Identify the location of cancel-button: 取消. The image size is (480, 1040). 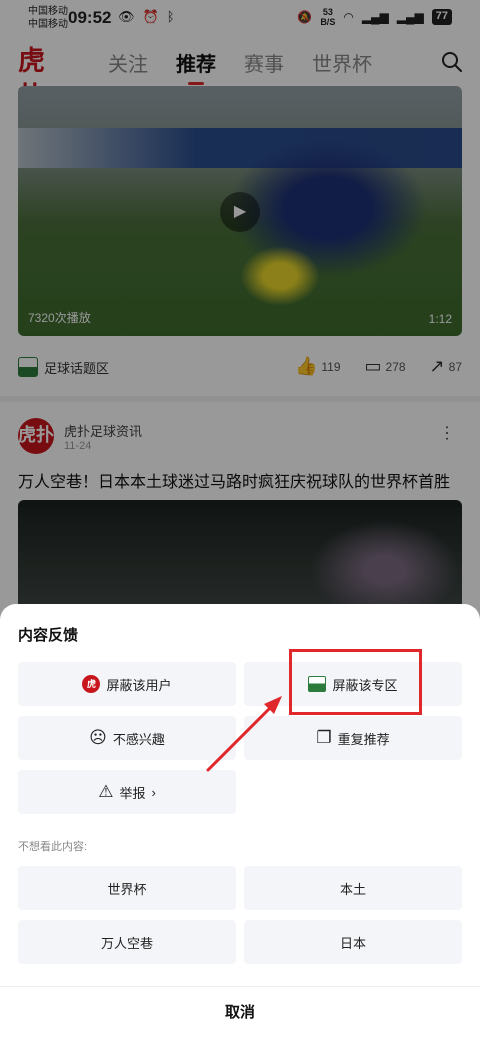
(240, 1013).